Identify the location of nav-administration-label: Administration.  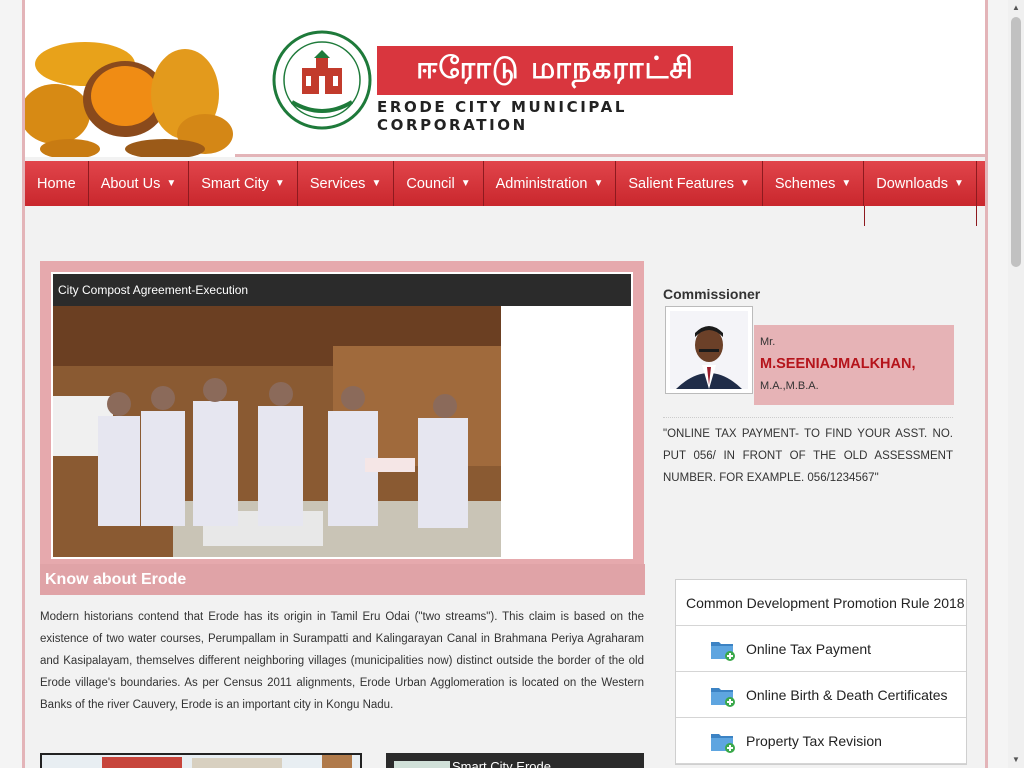
(541, 183).